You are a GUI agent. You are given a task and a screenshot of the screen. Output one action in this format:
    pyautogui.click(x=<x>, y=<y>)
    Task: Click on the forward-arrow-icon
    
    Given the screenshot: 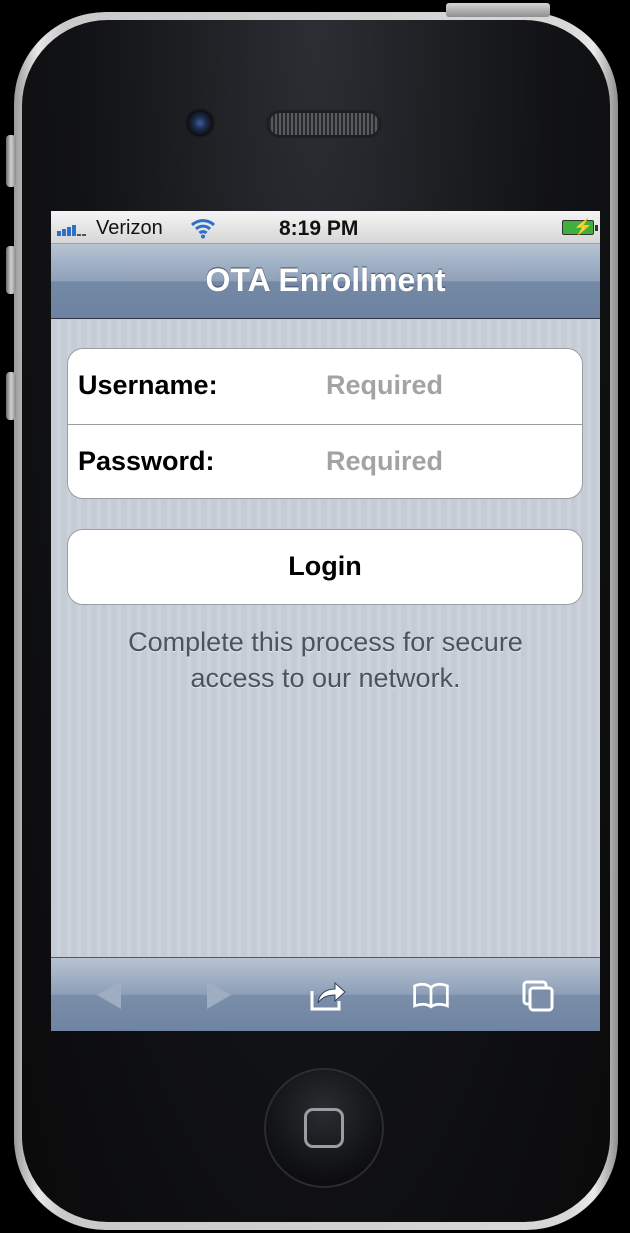 What is the action you would take?
    pyautogui.click(x=217, y=995)
    